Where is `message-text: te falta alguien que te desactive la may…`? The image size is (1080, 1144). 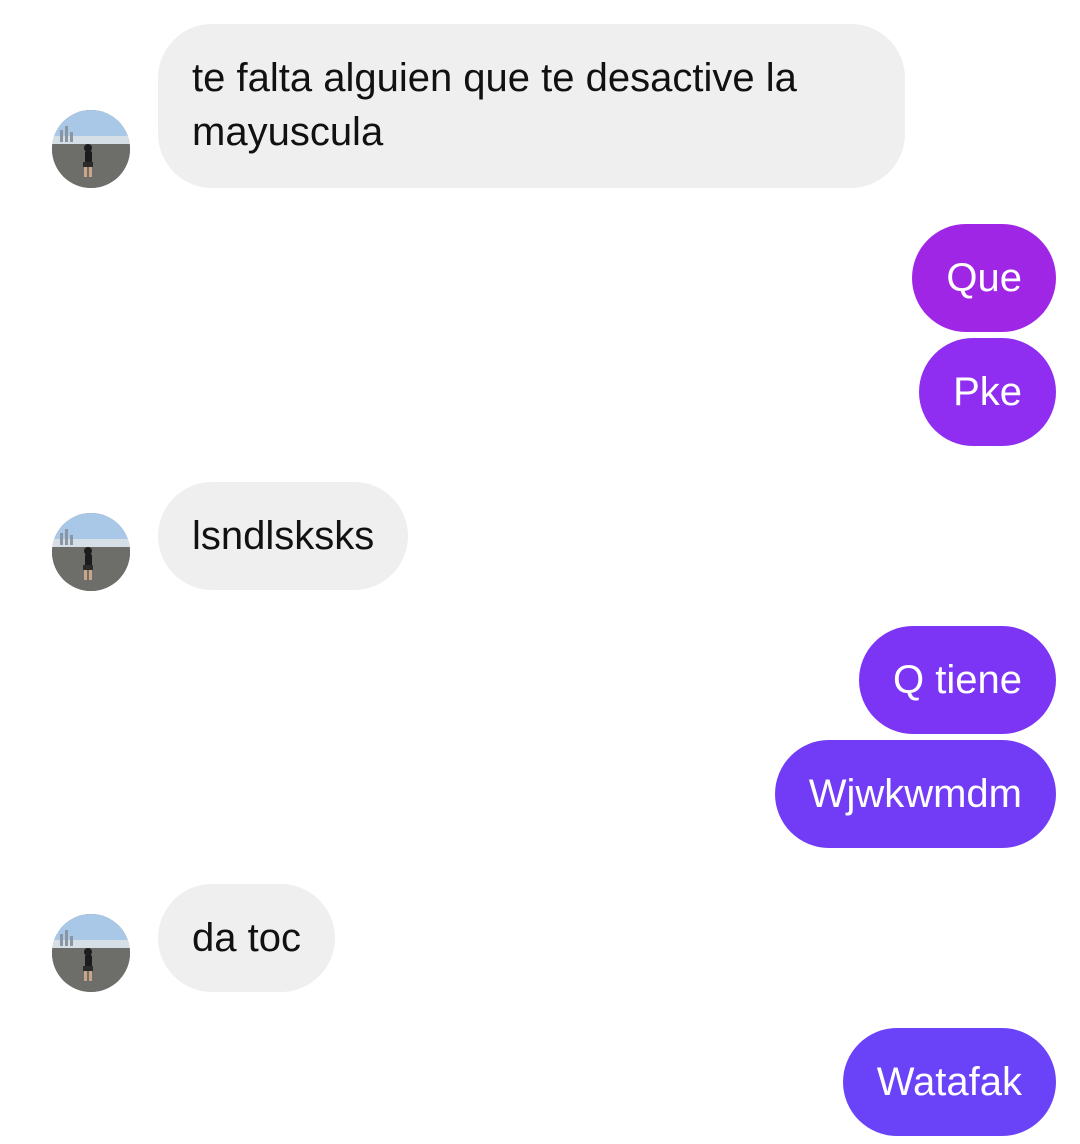 message-text: te falta alguien que te desactive la may… is located at coordinates (494, 105).